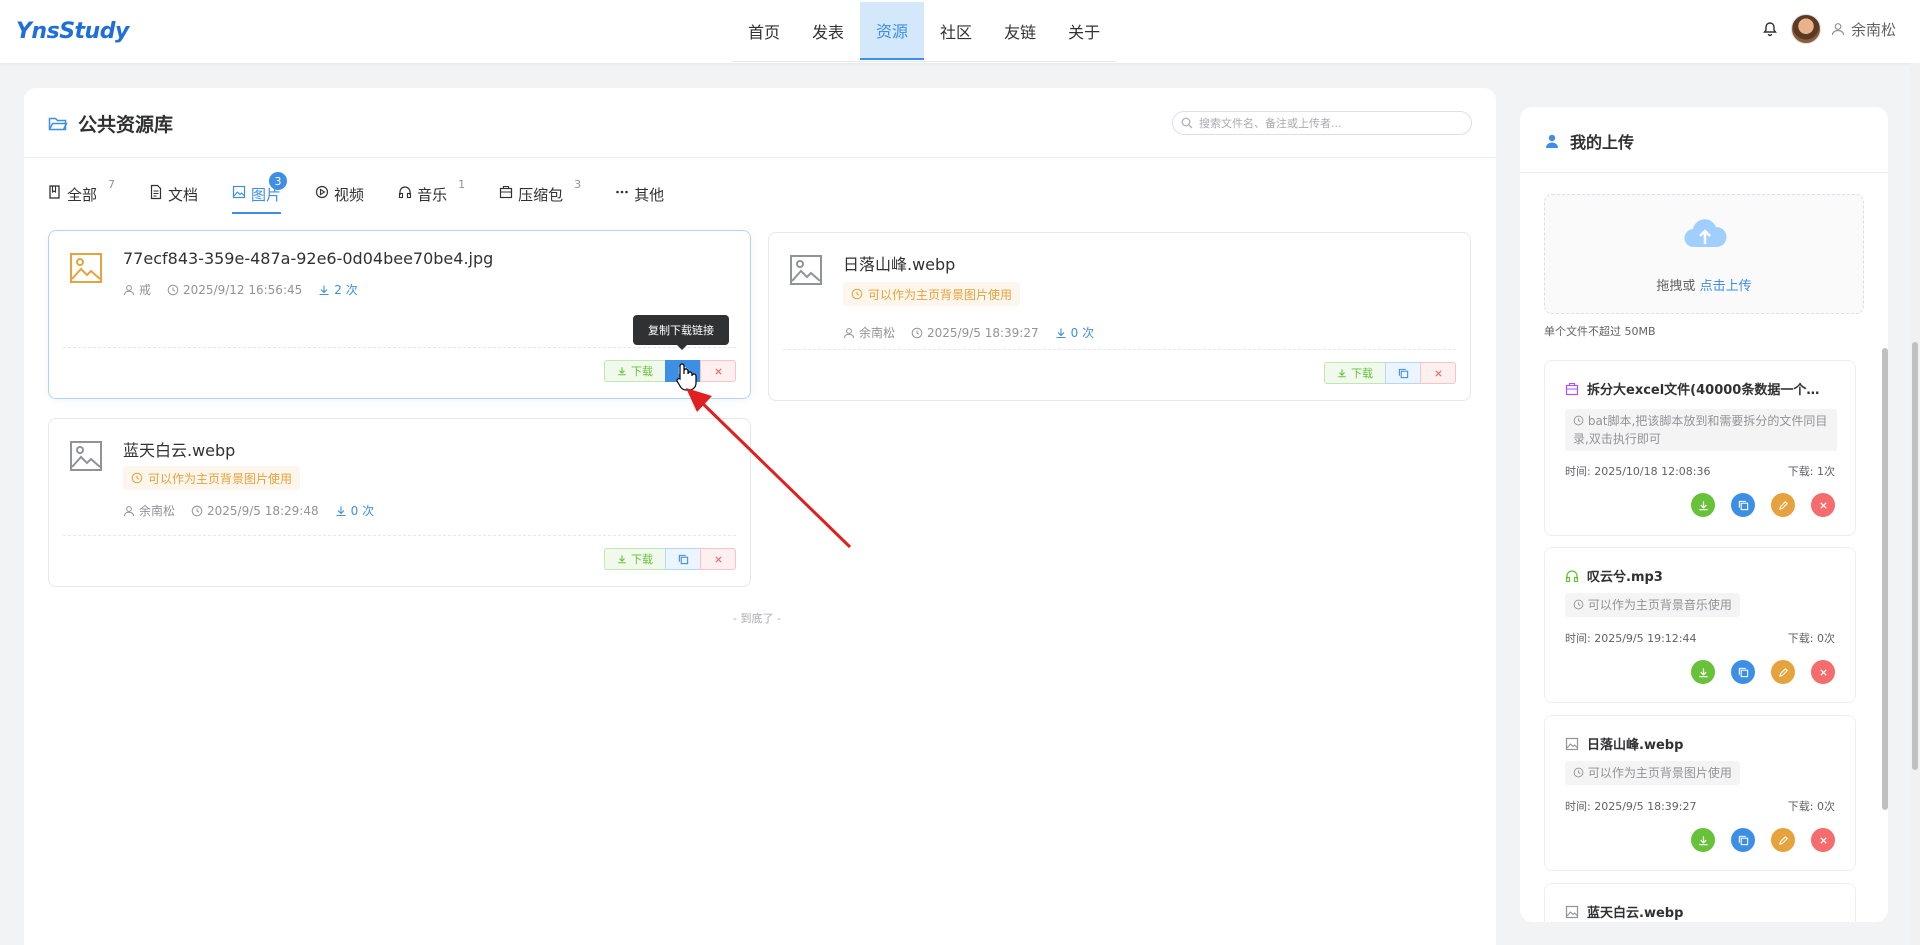 Image resolution: width=1920 pixels, height=945 pixels. What do you see at coordinates (1726, 286) in the screenshot?
I see `click-upload-link: 点击上传` at bounding box center [1726, 286].